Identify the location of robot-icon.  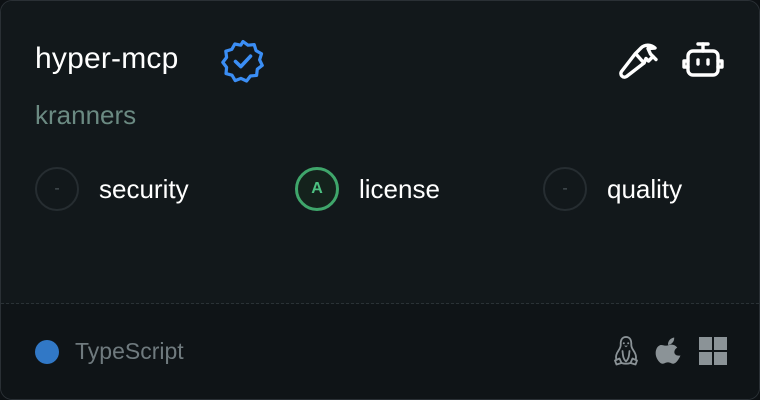
(703, 61).